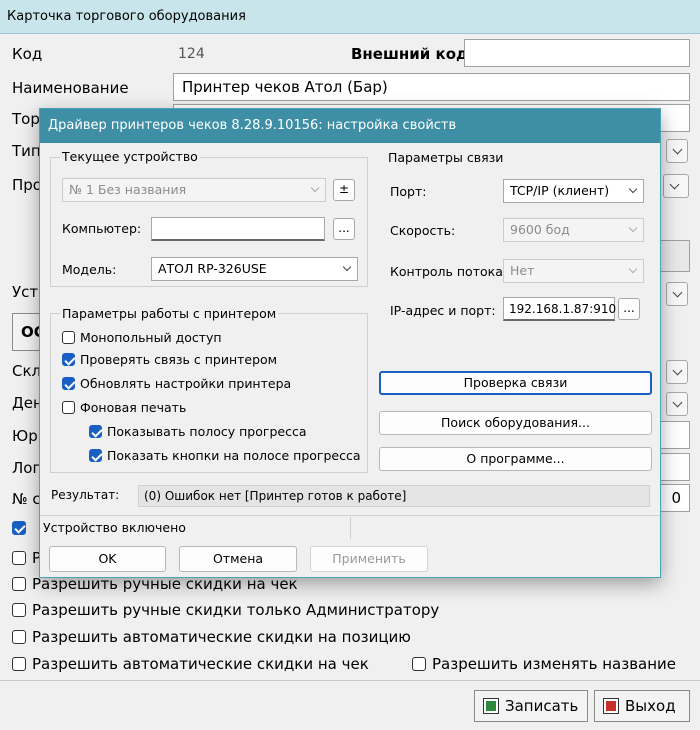 This screenshot has height=730, width=700. What do you see at coordinates (133, 407) in the screenshot?
I see `checkbox-label: Фоновая печать` at bounding box center [133, 407].